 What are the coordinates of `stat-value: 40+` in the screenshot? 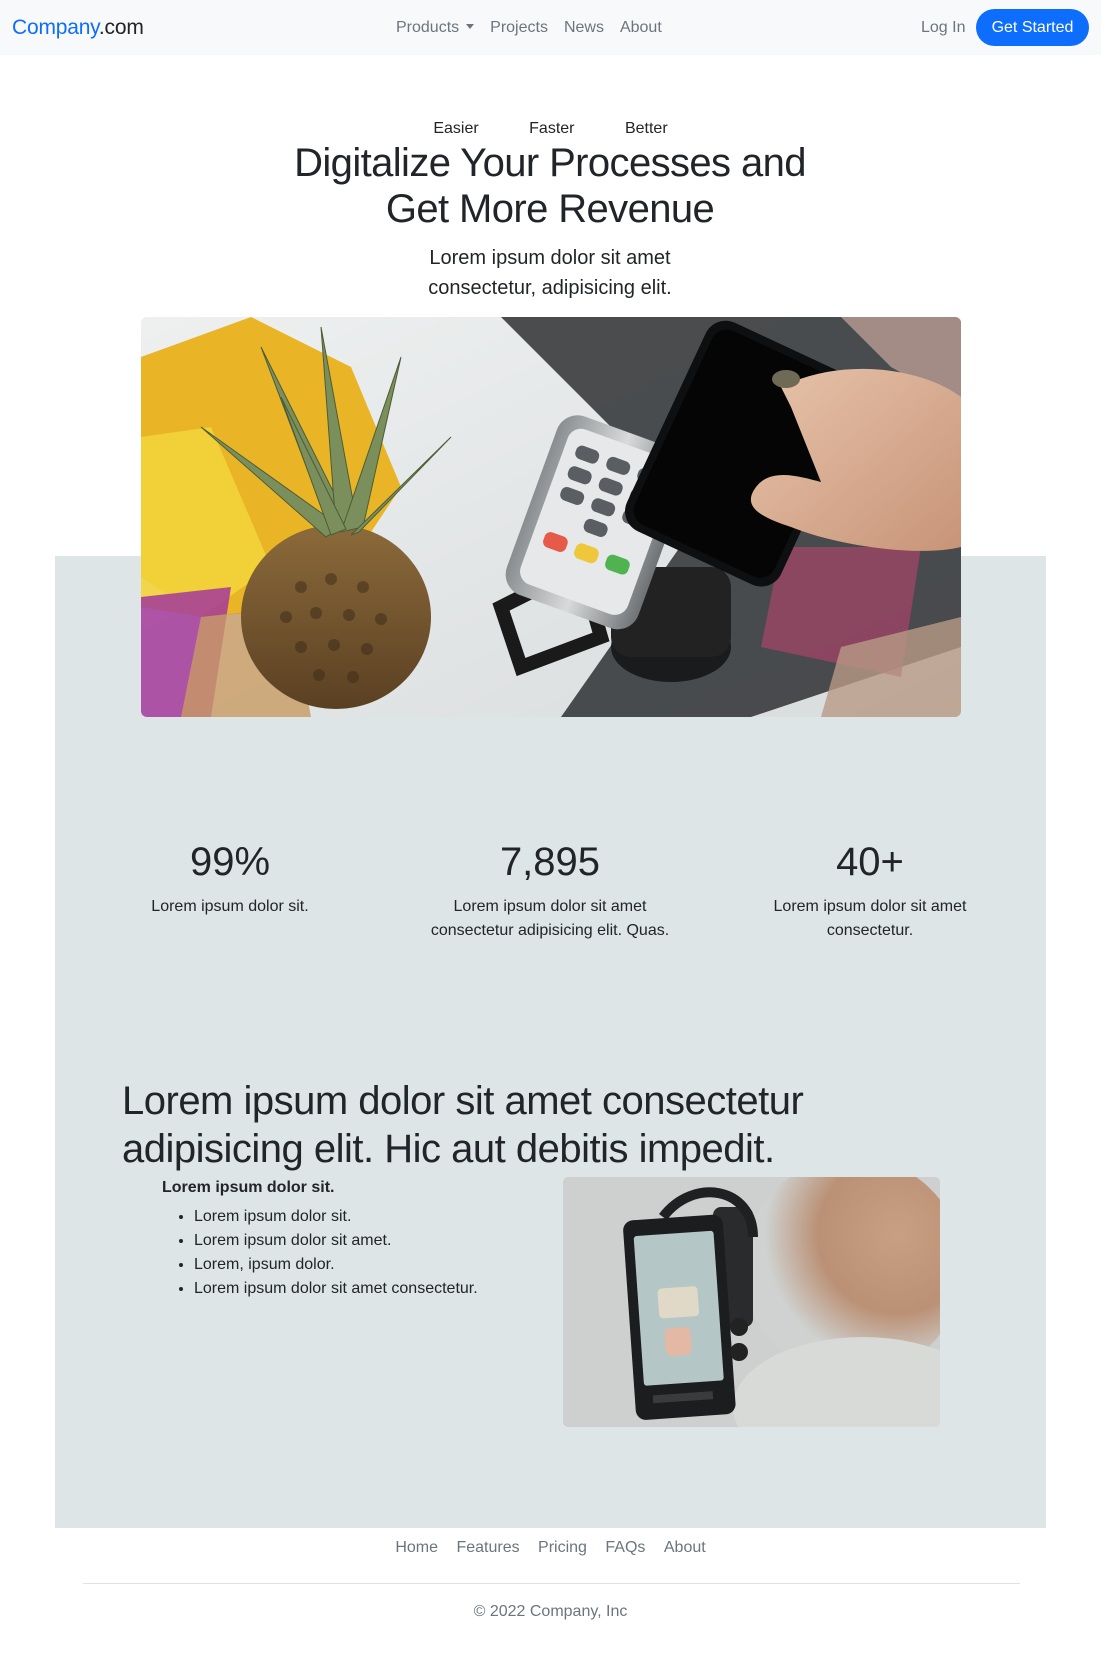 It's located at (870, 862).